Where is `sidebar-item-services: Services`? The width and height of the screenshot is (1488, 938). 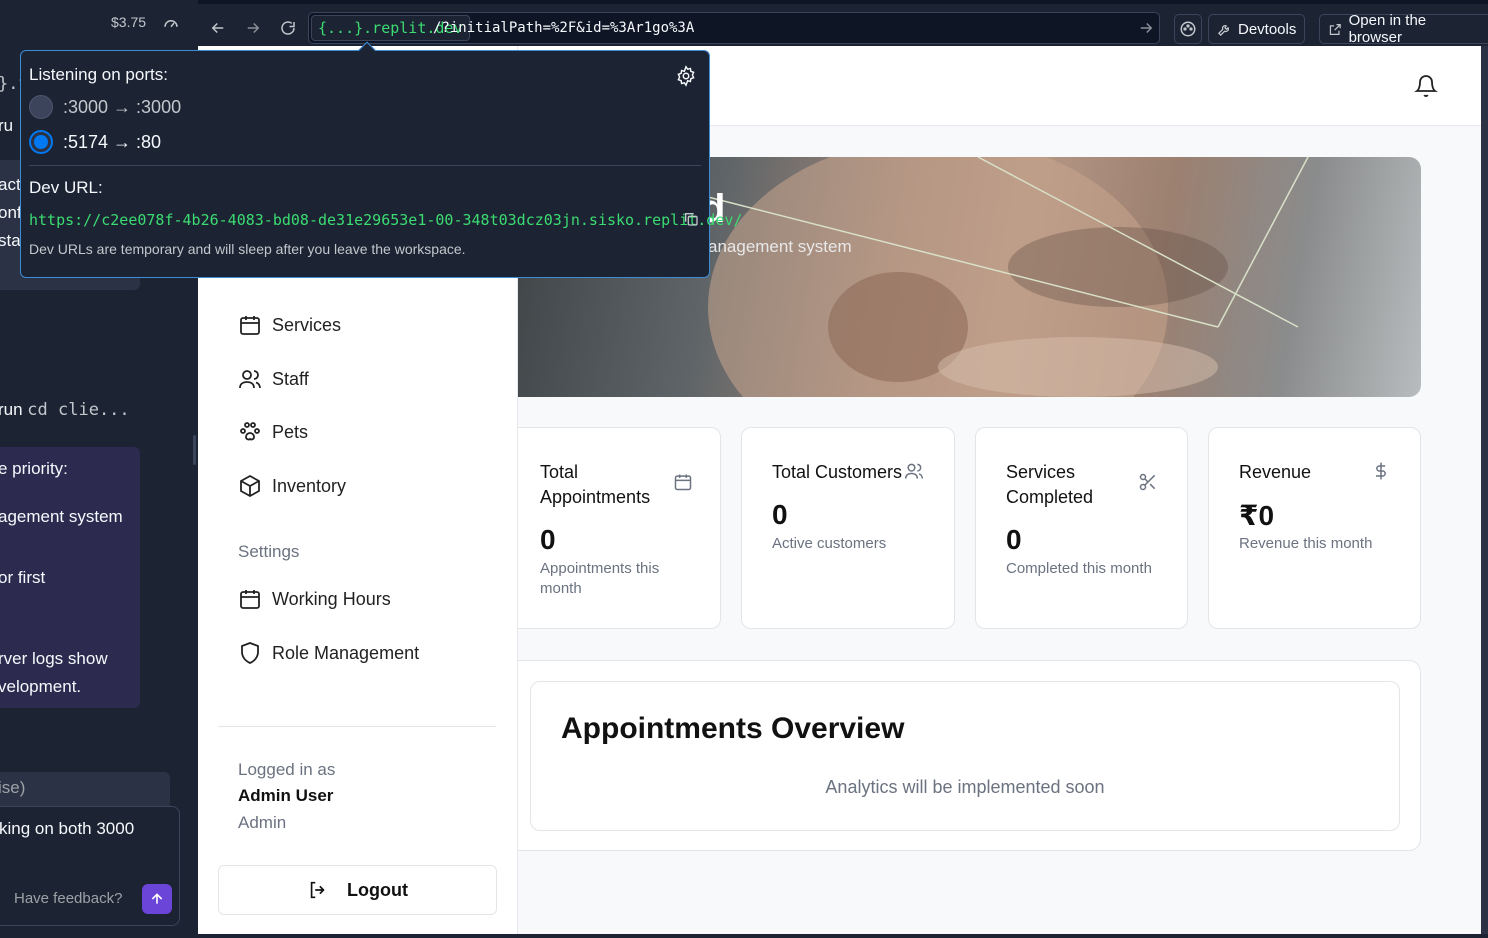 sidebar-item-services: Services is located at coordinates (289, 325).